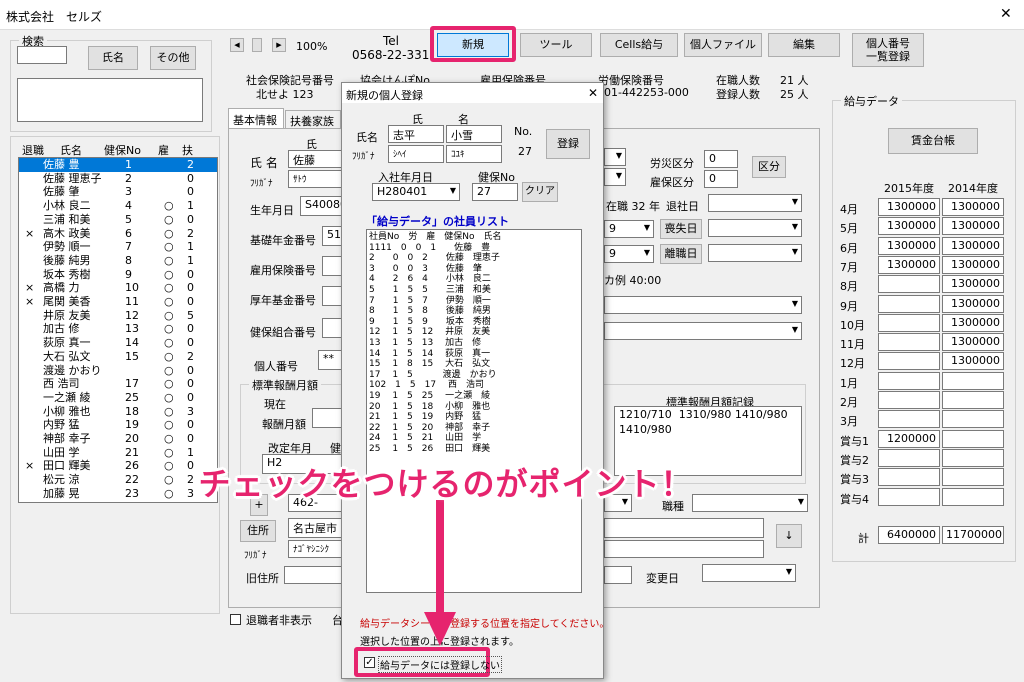 The height and width of the screenshot is (682, 1024). What do you see at coordinates (888, 50) in the screenshot?
I see `mynumber-list-button: 個人番号 一覧登録` at bounding box center [888, 50].